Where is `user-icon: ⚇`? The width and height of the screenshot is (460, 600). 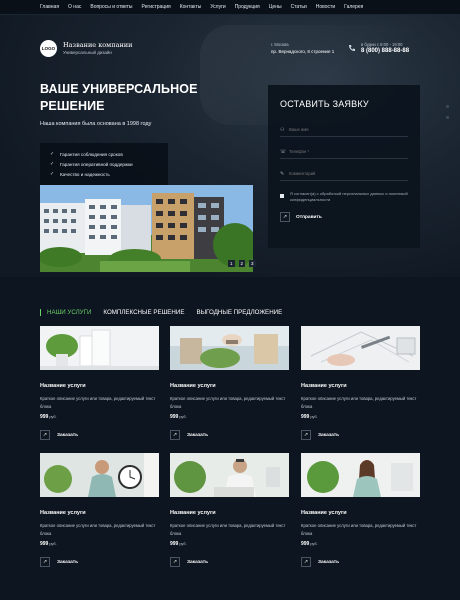
user-icon: ⚇ is located at coordinates (282, 129).